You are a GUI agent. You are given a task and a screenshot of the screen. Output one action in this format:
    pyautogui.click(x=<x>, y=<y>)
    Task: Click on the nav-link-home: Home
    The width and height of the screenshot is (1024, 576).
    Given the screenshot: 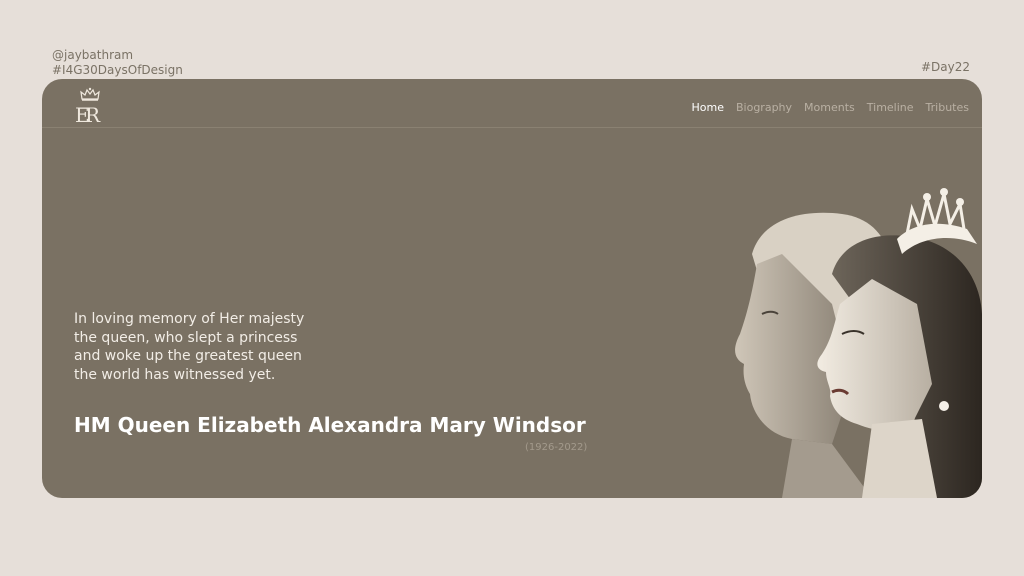 What is the action you would take?
    pyautogui.click(x=708, y=107)
    